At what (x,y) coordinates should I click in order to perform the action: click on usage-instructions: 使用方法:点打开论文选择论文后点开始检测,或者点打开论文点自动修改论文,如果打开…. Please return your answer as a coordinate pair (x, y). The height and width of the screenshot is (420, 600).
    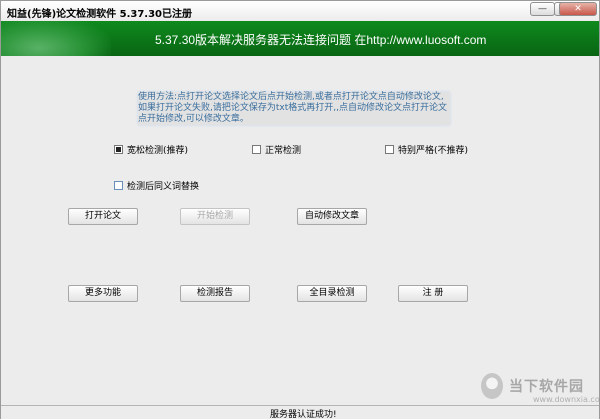
    Looking at the image, I should click on (294, 108).